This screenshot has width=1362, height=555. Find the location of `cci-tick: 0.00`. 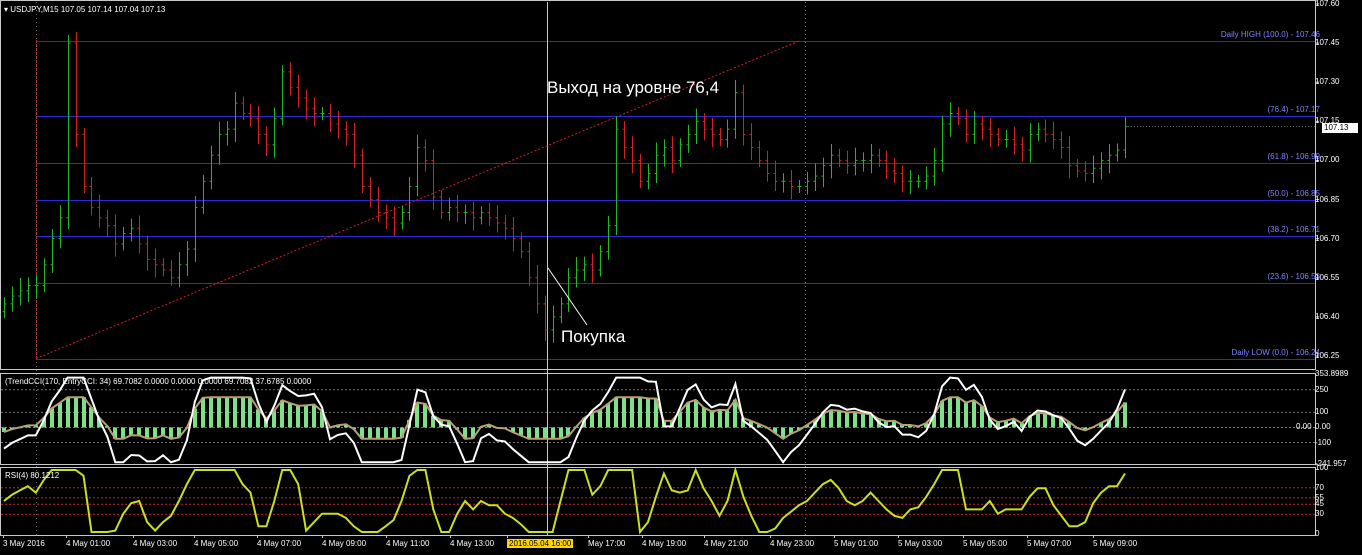

cci-tick: 0.00 is located at coordinates (1323, 427).